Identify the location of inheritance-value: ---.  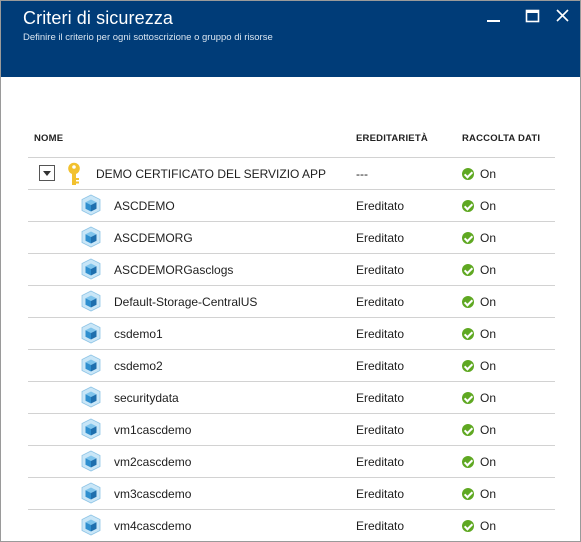
(362, 174).